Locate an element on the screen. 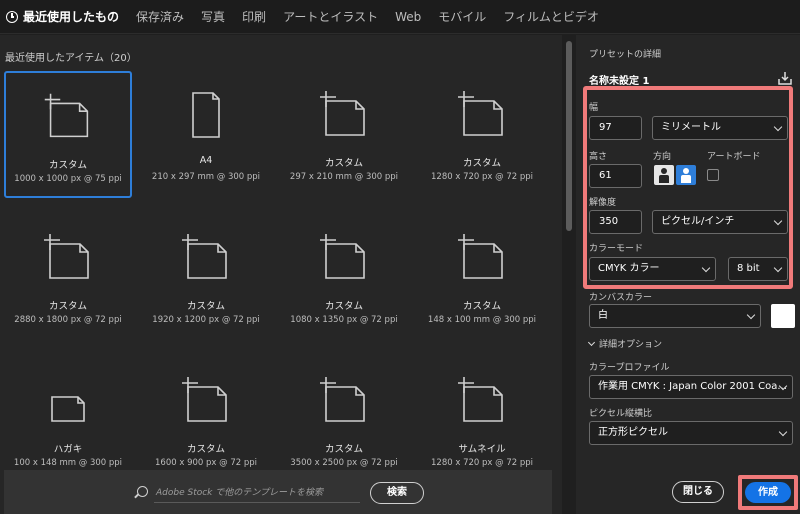 This screenshot has height=514, width=800. scrollbar is located at coordinates (569, 274).